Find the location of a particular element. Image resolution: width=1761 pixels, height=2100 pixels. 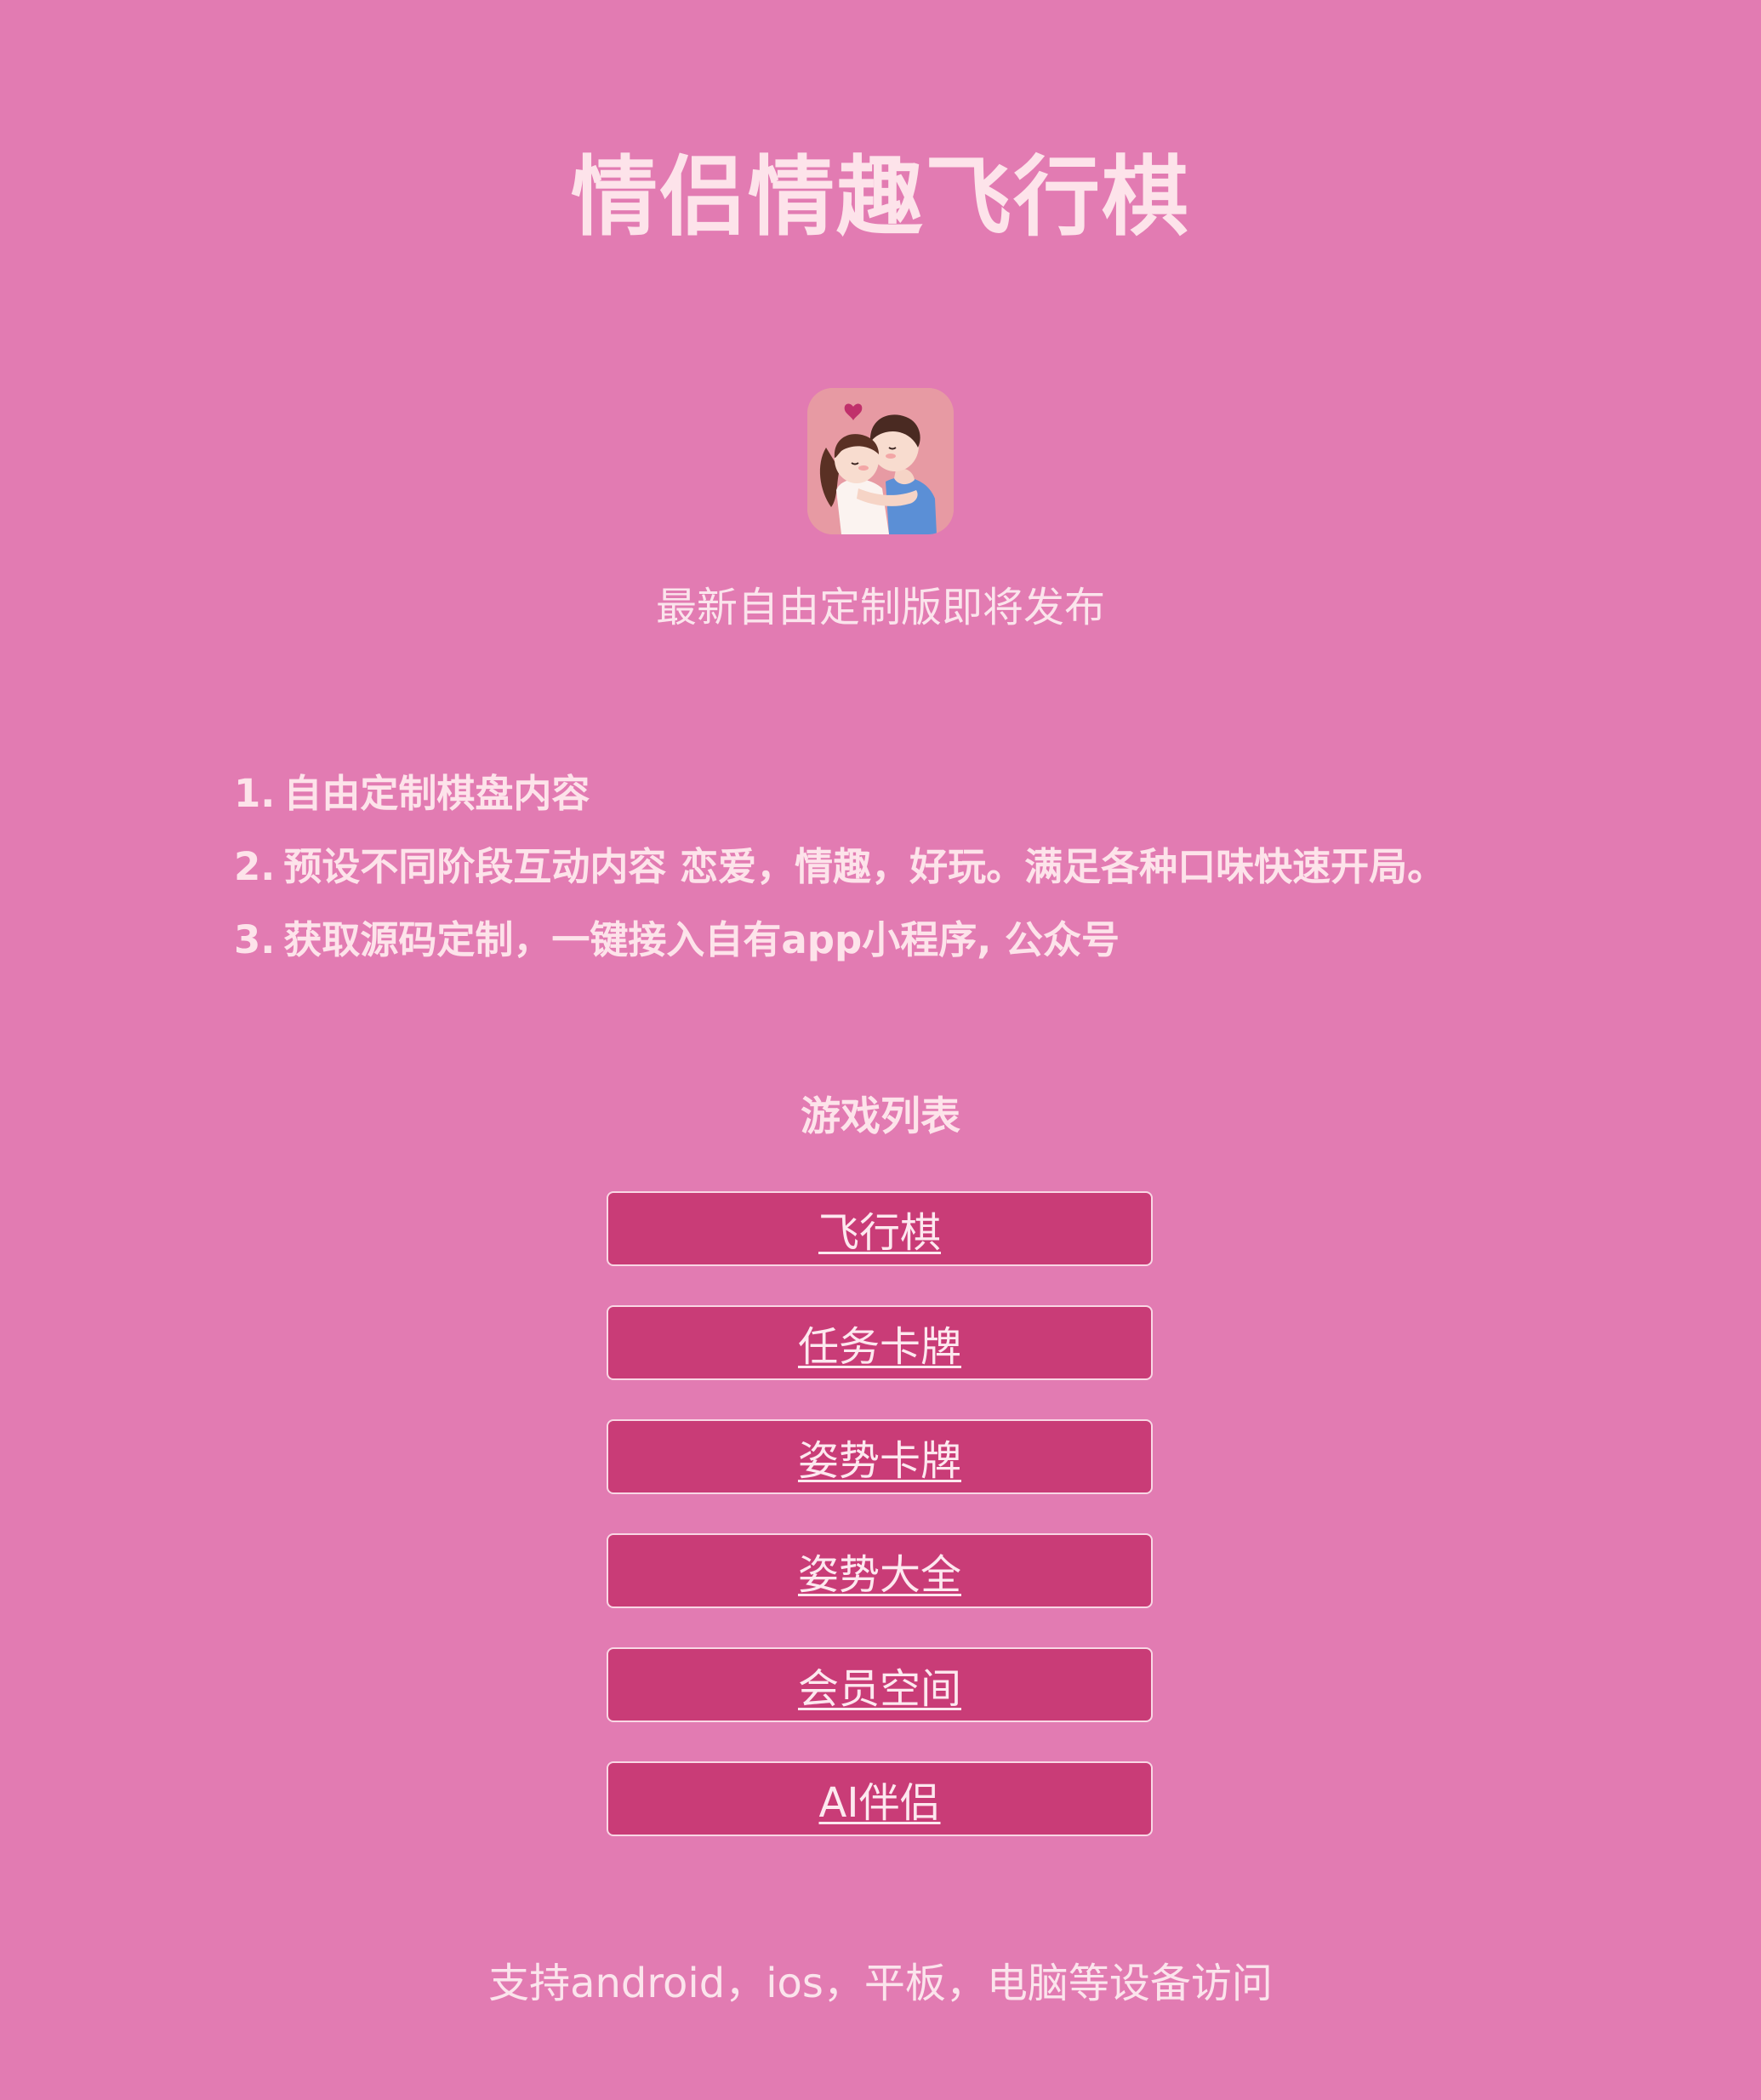

device-support-note: 支持android，ios，平板，电脑等设备访问 is located at coordinates (880, 1983).